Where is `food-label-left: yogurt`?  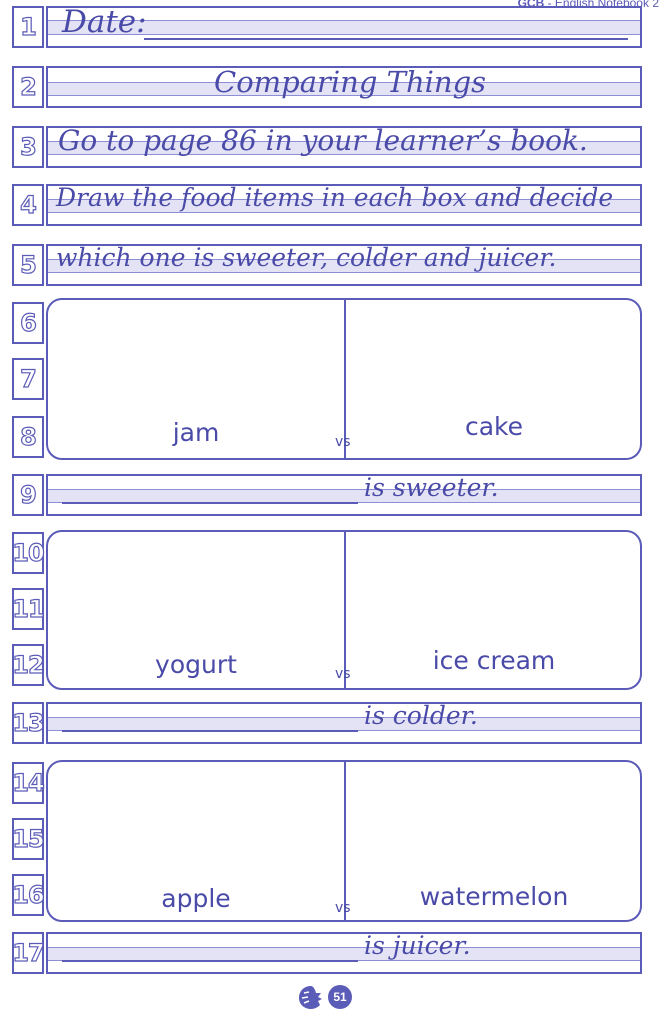 food-label-left: yogurt is located at coordinates (196, 664).